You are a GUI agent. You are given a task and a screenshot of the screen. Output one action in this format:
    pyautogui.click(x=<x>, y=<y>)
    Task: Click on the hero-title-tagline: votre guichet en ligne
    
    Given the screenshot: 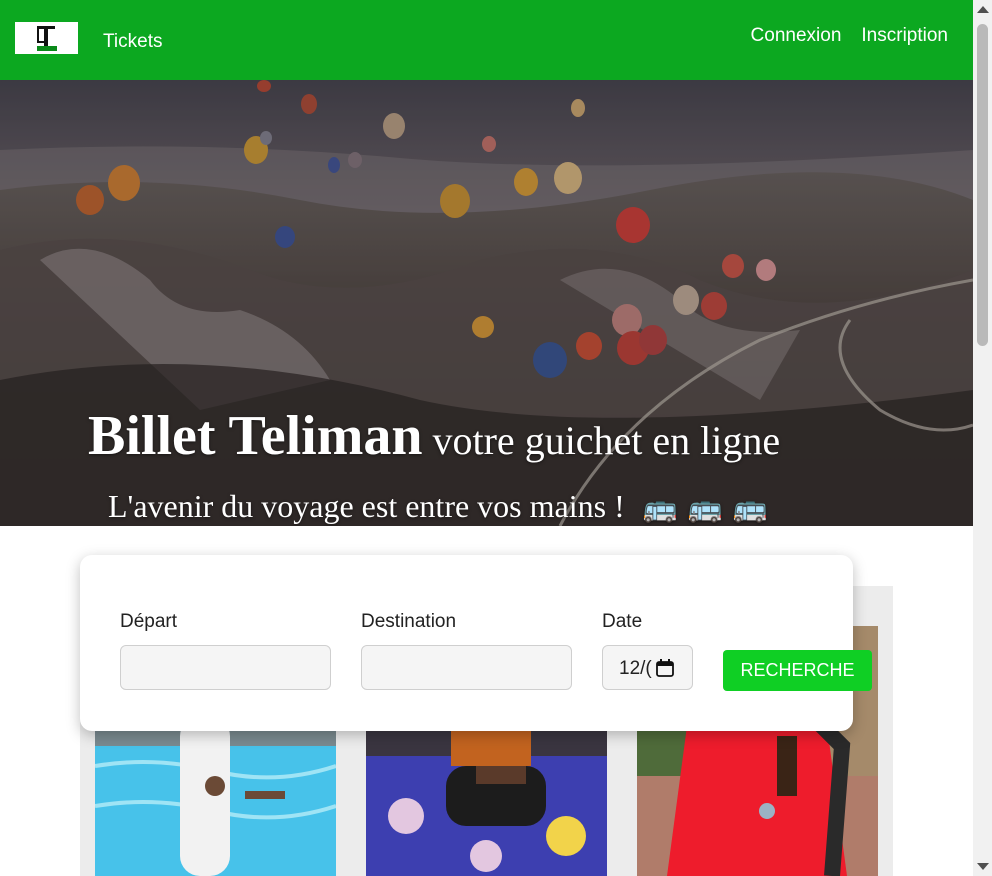 What is the action you would take?
    pyautogui.click(x=601, y=440)
    